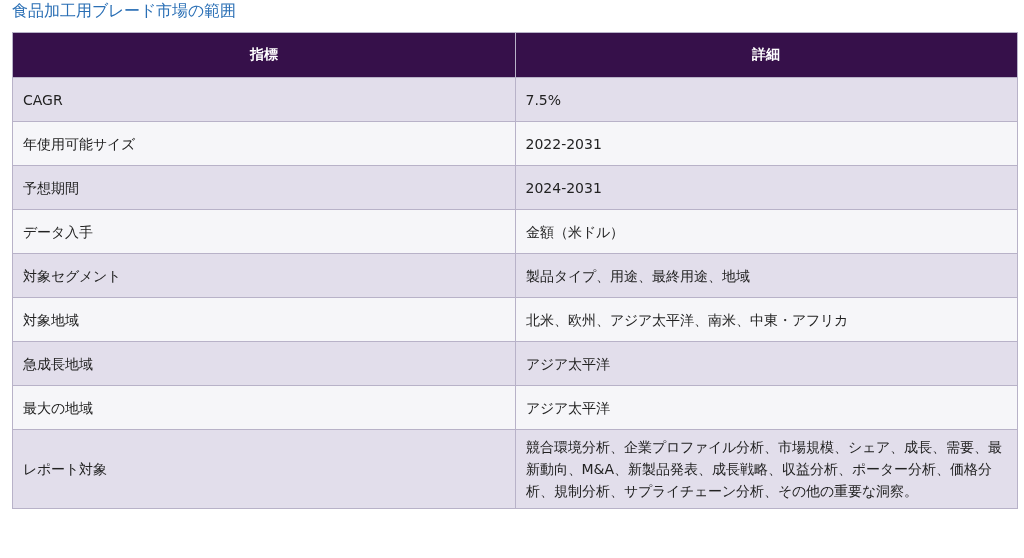 This screenshot has height=558, width=1024. Describe the element at coordinates (766, 187) in the screenshot. I see `table-cell: 2024-2031` at that location.